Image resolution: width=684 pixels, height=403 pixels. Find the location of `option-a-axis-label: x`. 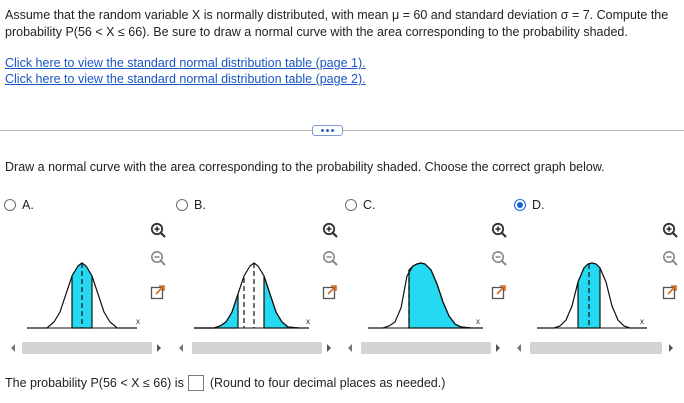

option-a-axis-label: x is located at coordinates (138, 321).